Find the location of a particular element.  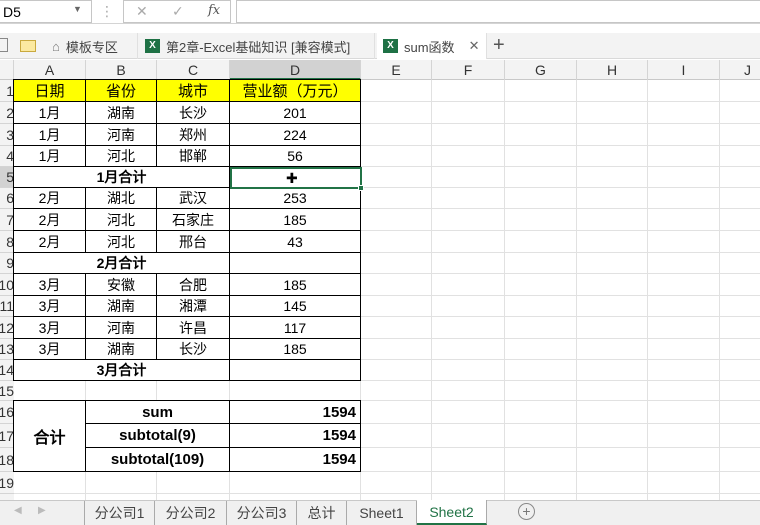

subtotal-label-cell: 3月合计 is located at coordinates (121, 370).